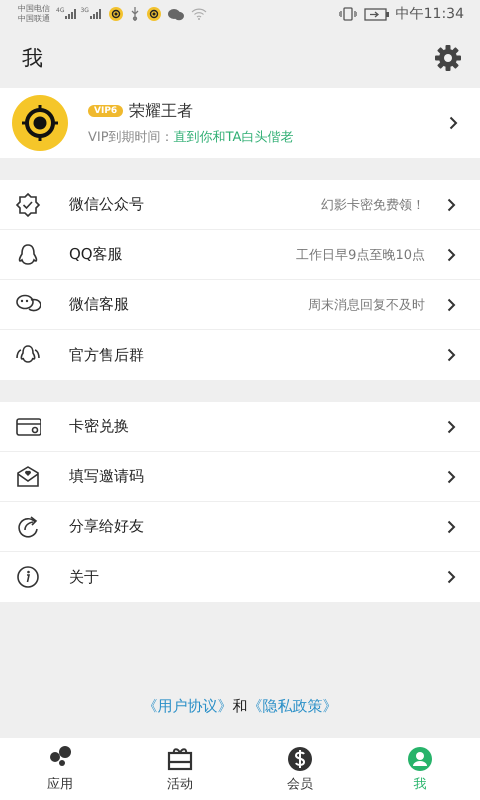 The height and width of the screenshot is (800, 480). What do you see at coordinates (28, 205) in the screenshot?
I see `badge-check-icon` at bounding box center [28, 205].